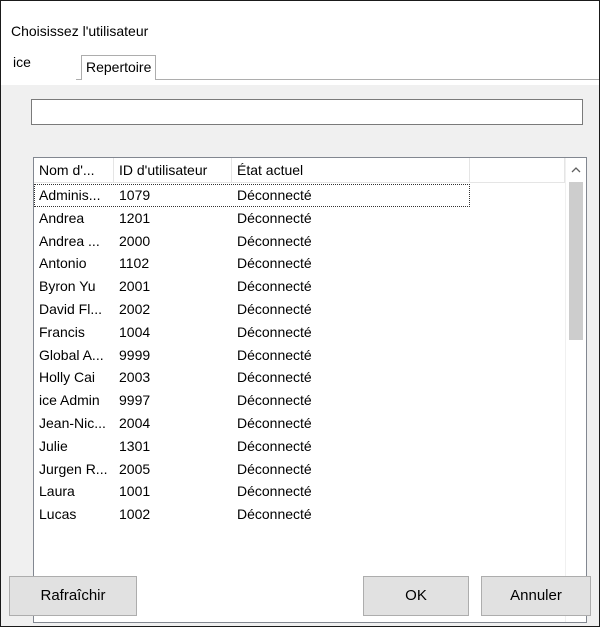  Describe the element at coordinates (307, 112) in the screenshot. I see `search-input` at that location.